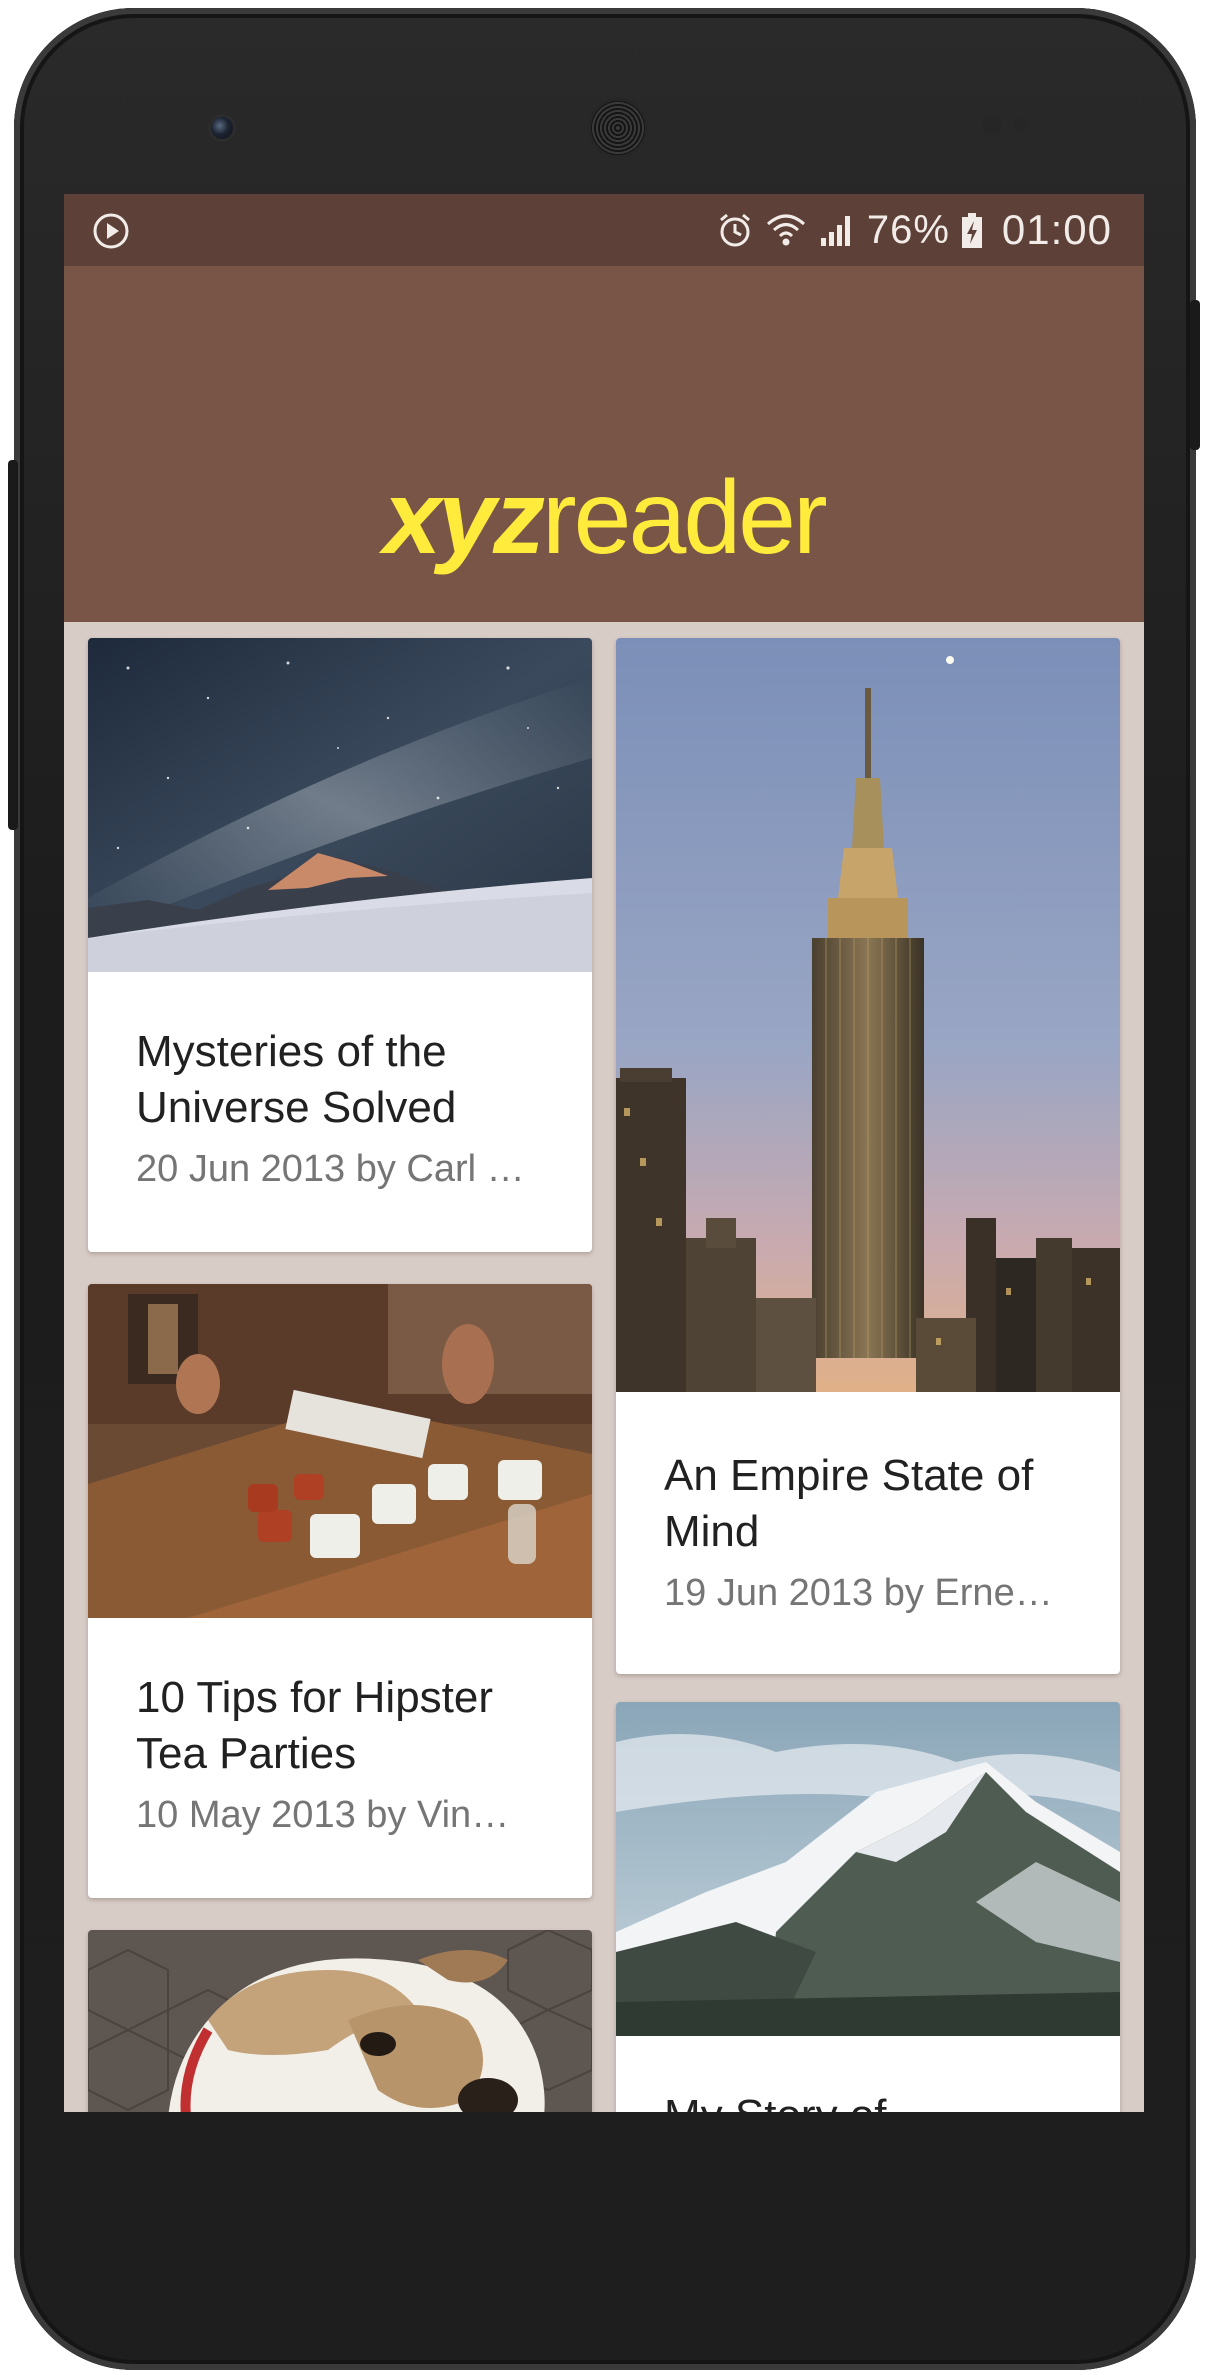  I want to click on article-title: My Story of, so click(868, 2100).